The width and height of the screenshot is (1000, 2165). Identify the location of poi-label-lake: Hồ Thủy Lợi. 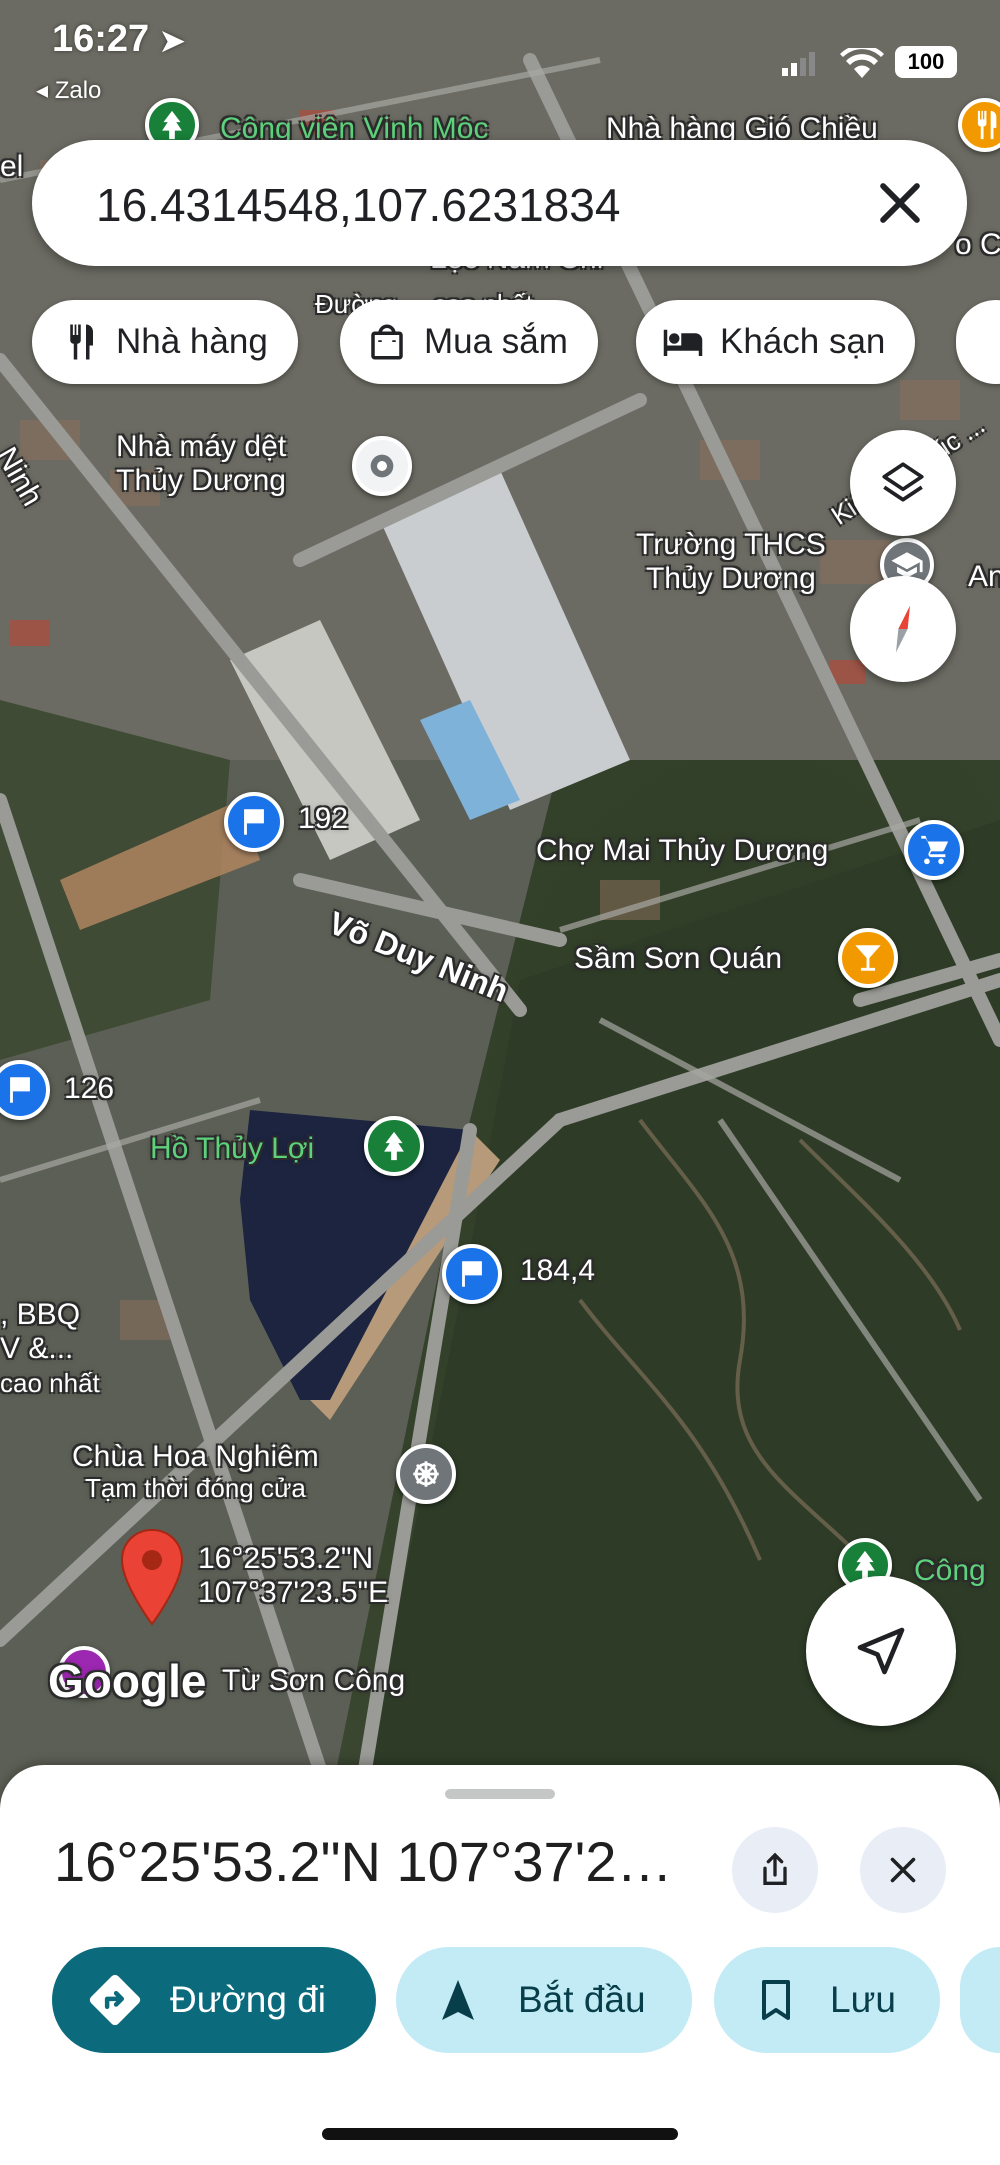
(232, 1148).